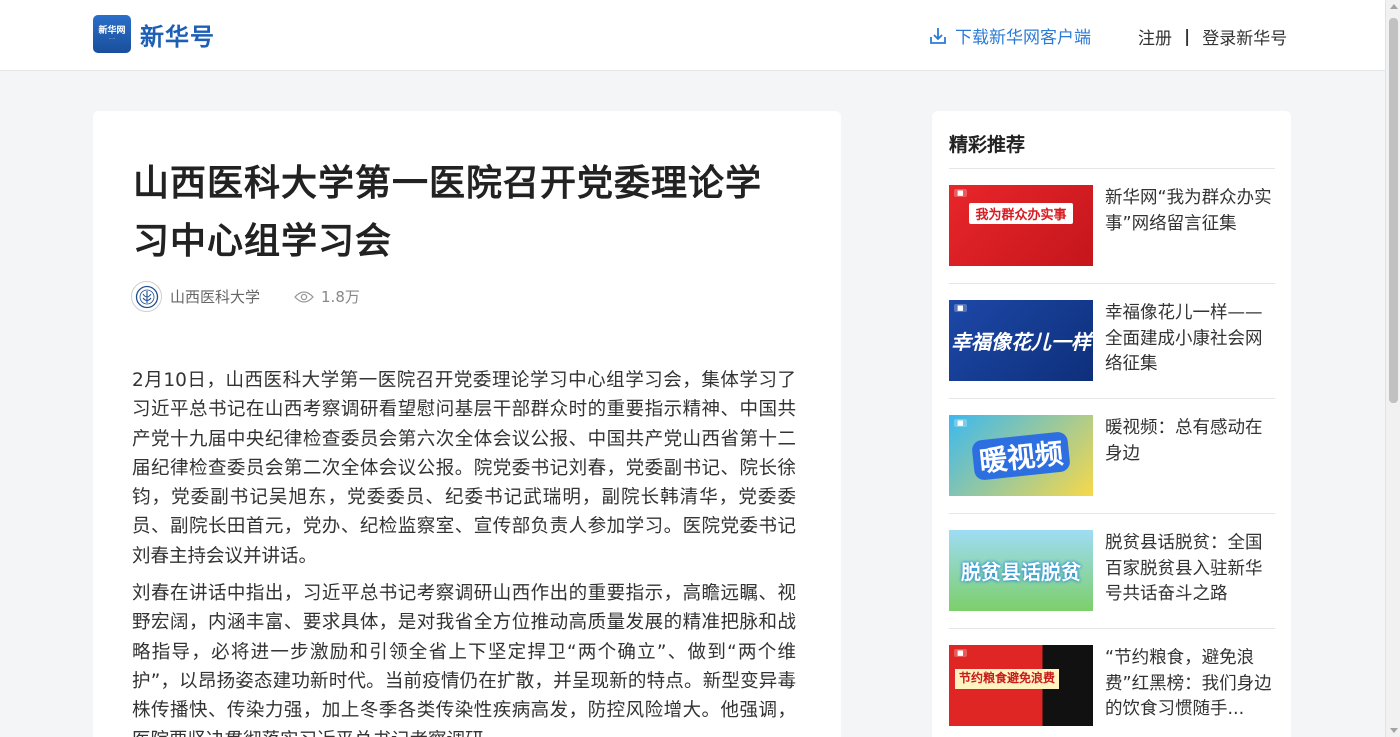  Describe the element at coordinates (448, 212) in the screenshot. I see `article-title: 山西医科大学第一医院召开党委理论学习中心组学习会` at that location.